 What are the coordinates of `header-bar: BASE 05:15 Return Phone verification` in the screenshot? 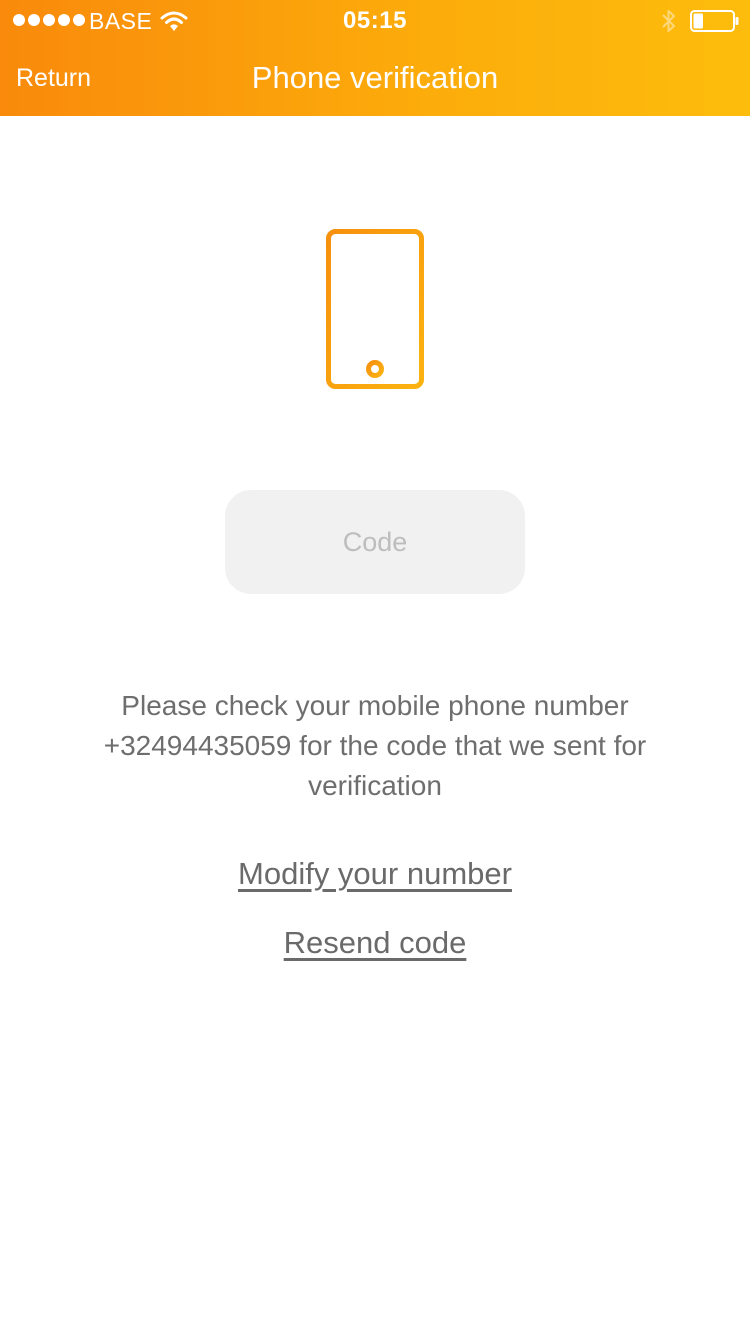 It's located at (375, 58).